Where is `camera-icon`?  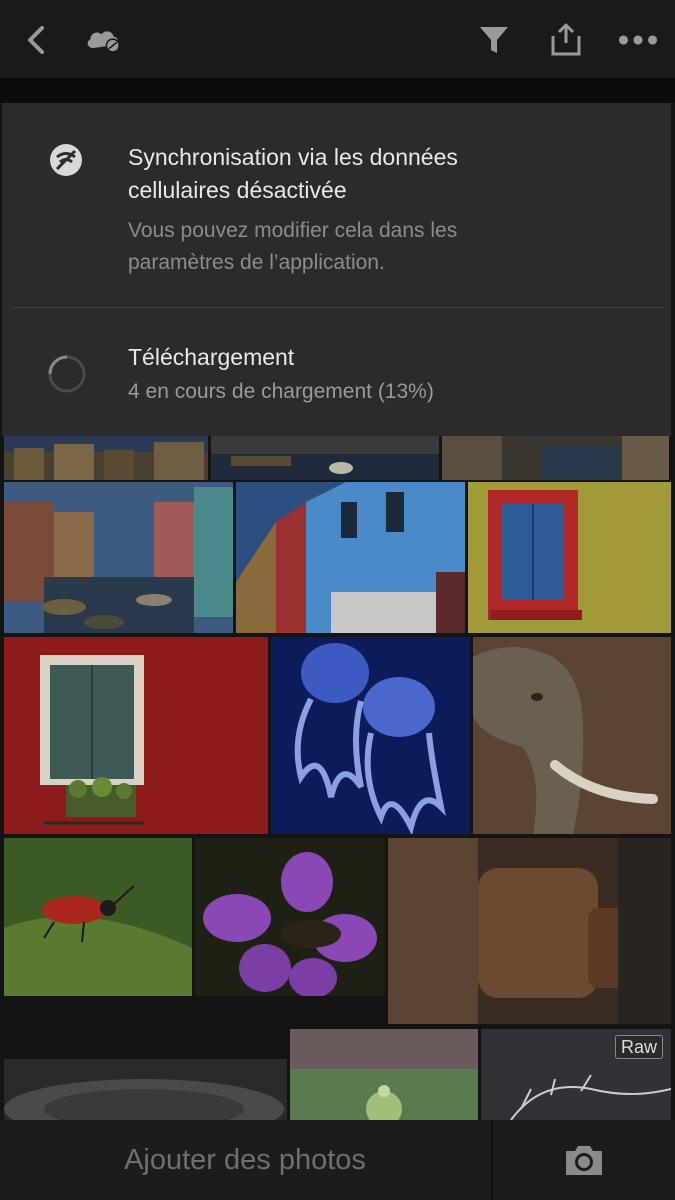 camera-icon is located at coordinates (584, 1160).